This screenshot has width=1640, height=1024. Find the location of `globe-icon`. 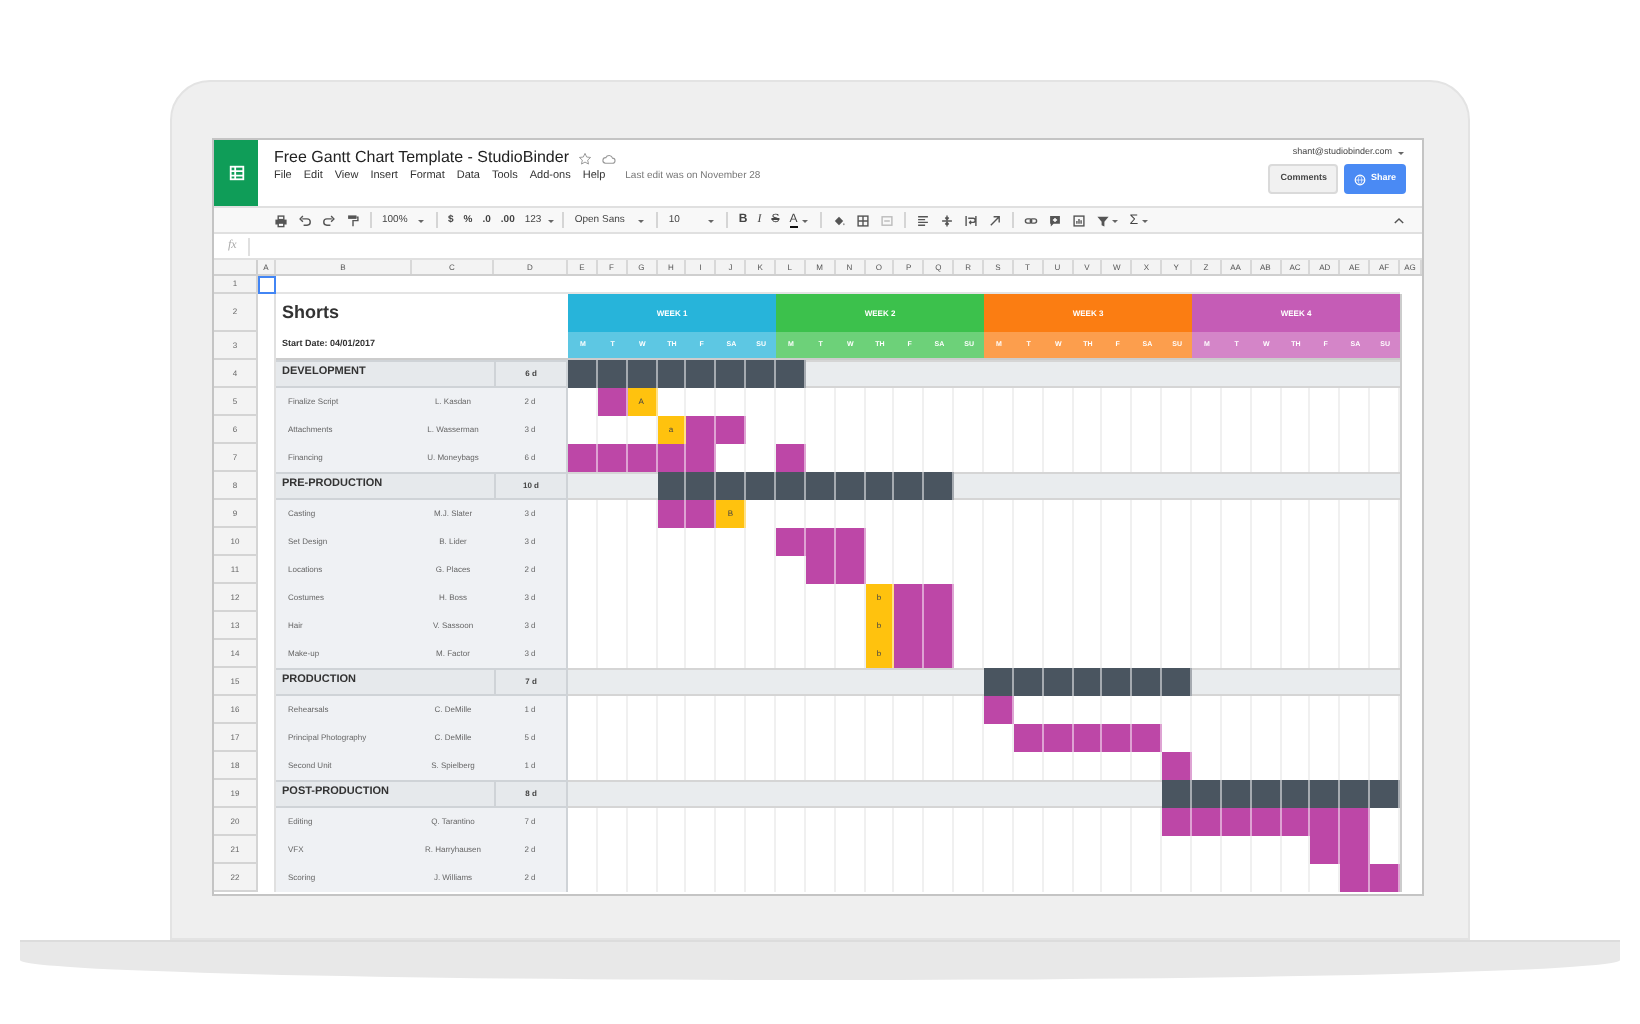

globe-icon is located at coordinates (1360, 179).